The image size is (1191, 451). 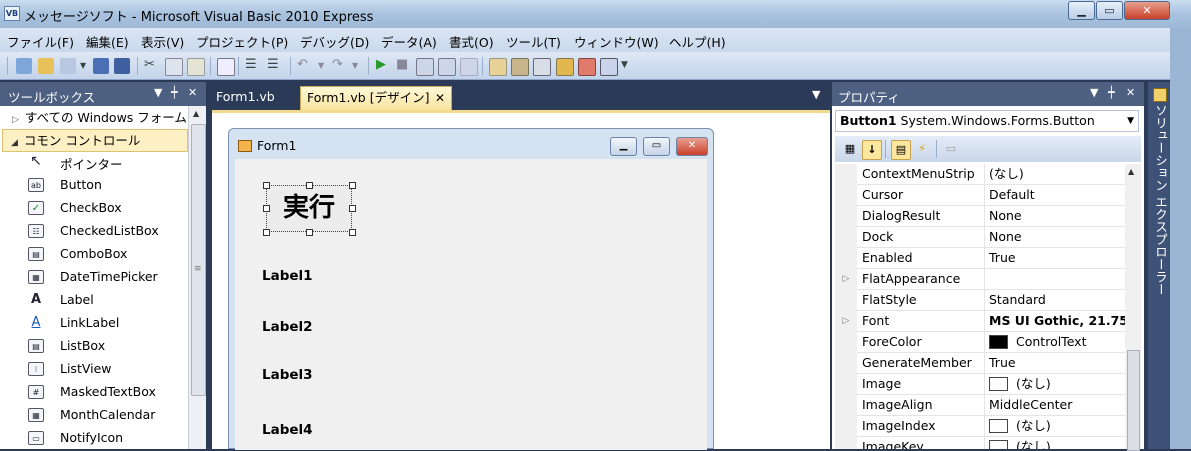 I want to click on chevron-down-icon: ▼, so click(x=1130, y=121).